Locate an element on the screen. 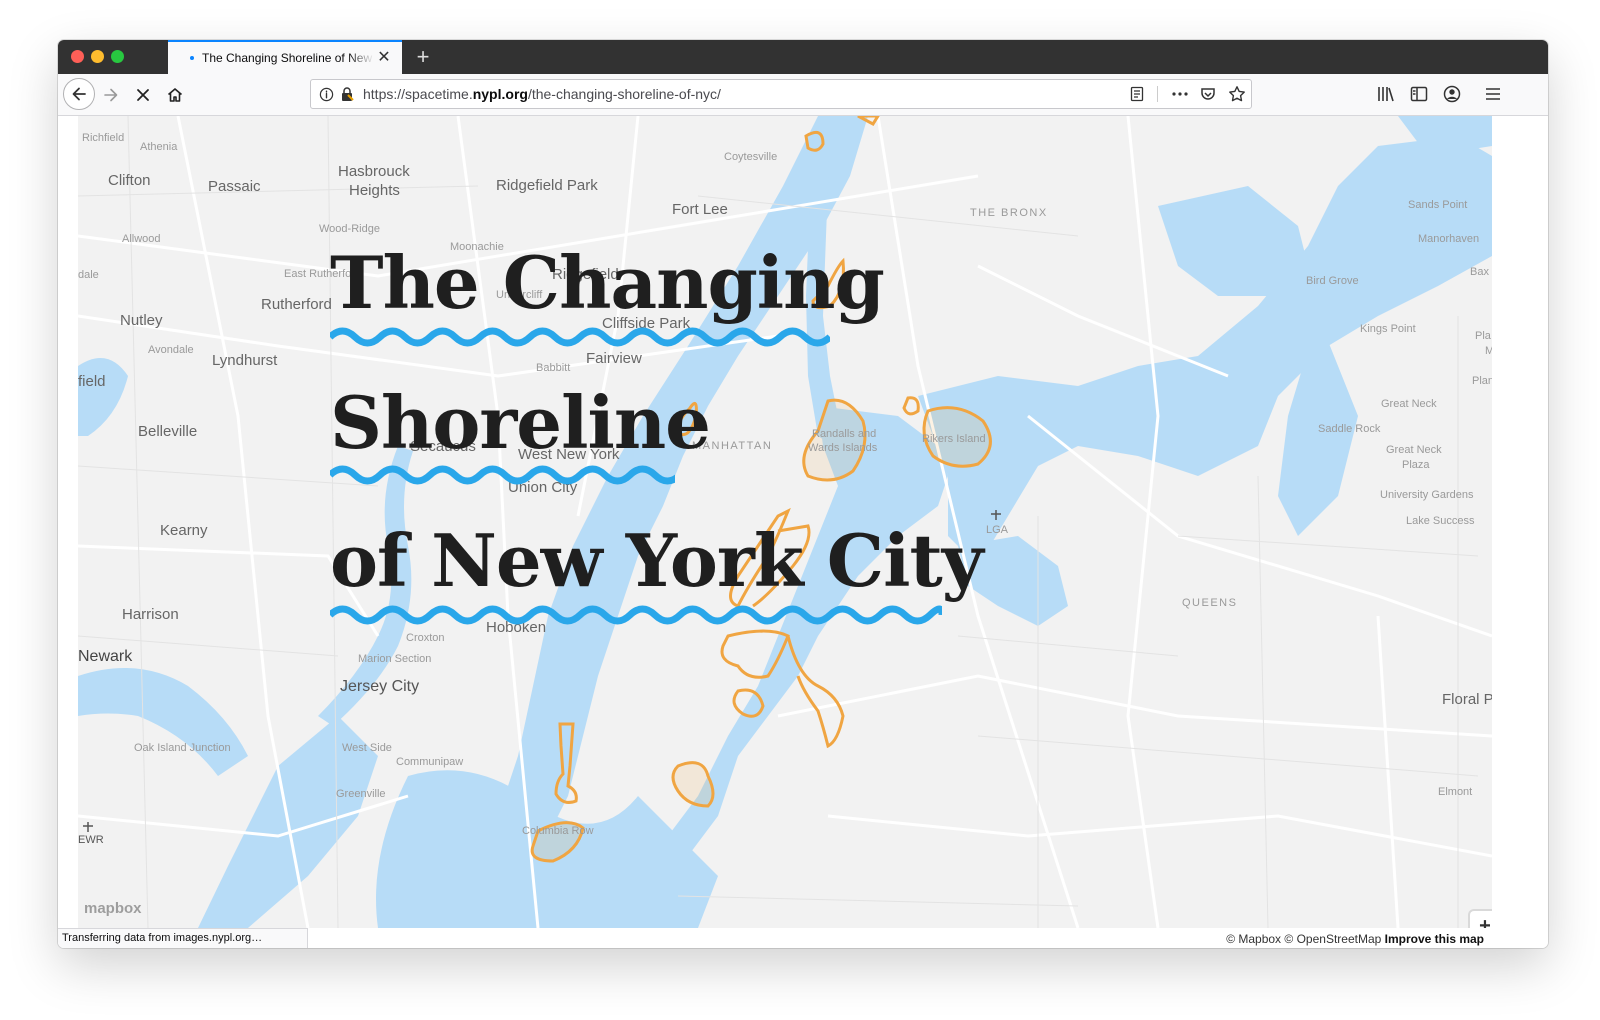 The width and height of the screenshot is (1600, 1020). map-label: Rutherford is located at coordinates (296, 304).